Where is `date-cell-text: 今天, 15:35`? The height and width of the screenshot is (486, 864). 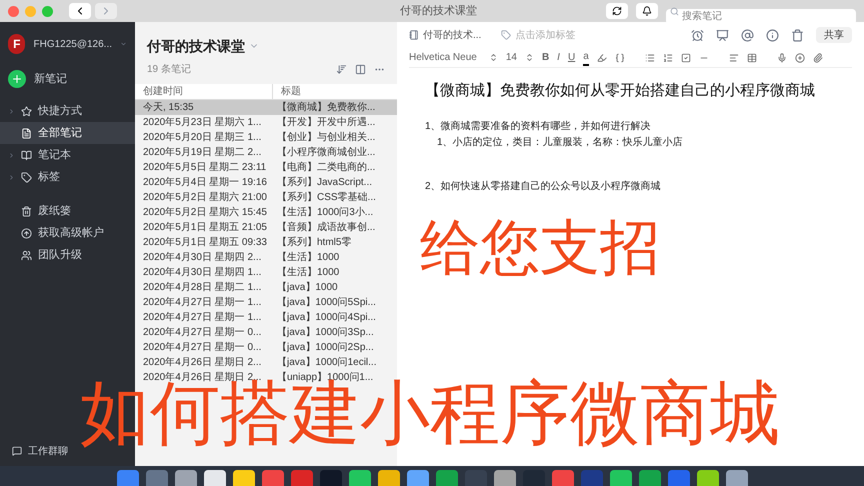
date-cell-text: 今天, 15:35 is located at coordinates (168, 108).